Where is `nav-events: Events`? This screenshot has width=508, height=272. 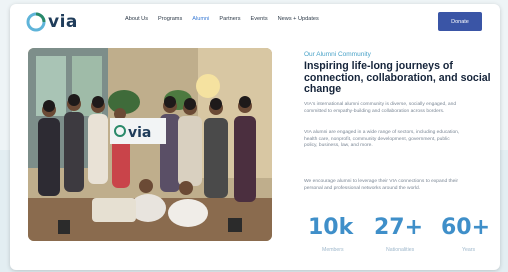 nav-events: Events is located at coordinates (259, 19).